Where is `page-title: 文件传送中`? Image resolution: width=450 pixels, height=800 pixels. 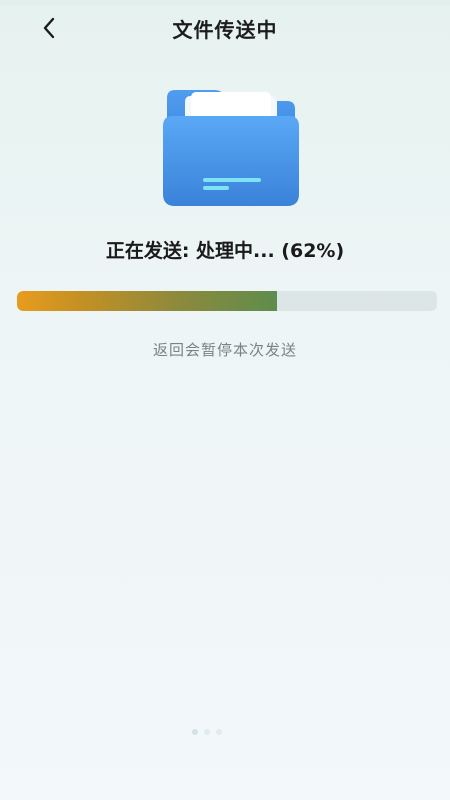
page-title: 文件传送中 is located at coordinates (225, 30).